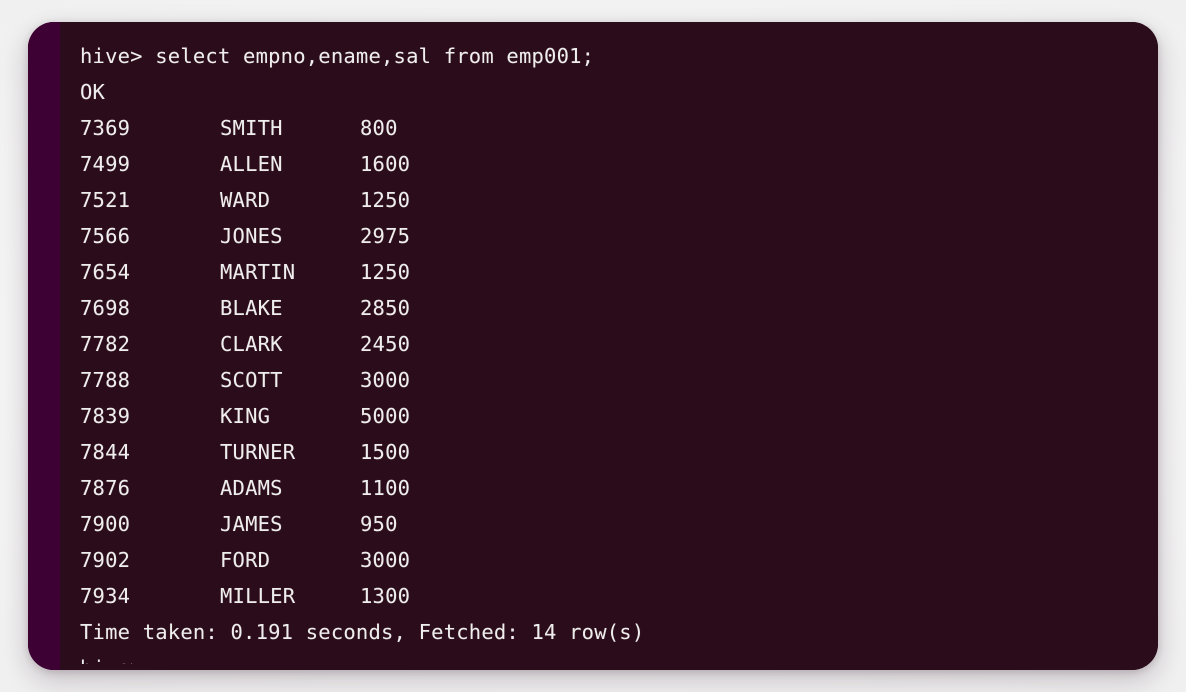 The image size is (1186, 692). Describe the element at coordinates (619, 128) in the screenshot. I see `table-row: 7369 SMITH 800` at that location.